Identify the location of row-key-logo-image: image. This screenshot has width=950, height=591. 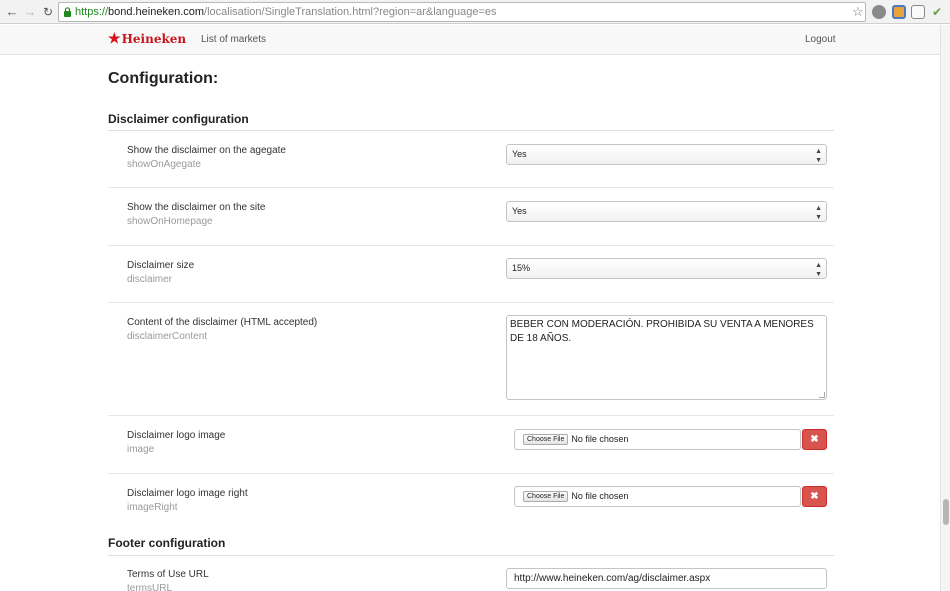
(141, 449).